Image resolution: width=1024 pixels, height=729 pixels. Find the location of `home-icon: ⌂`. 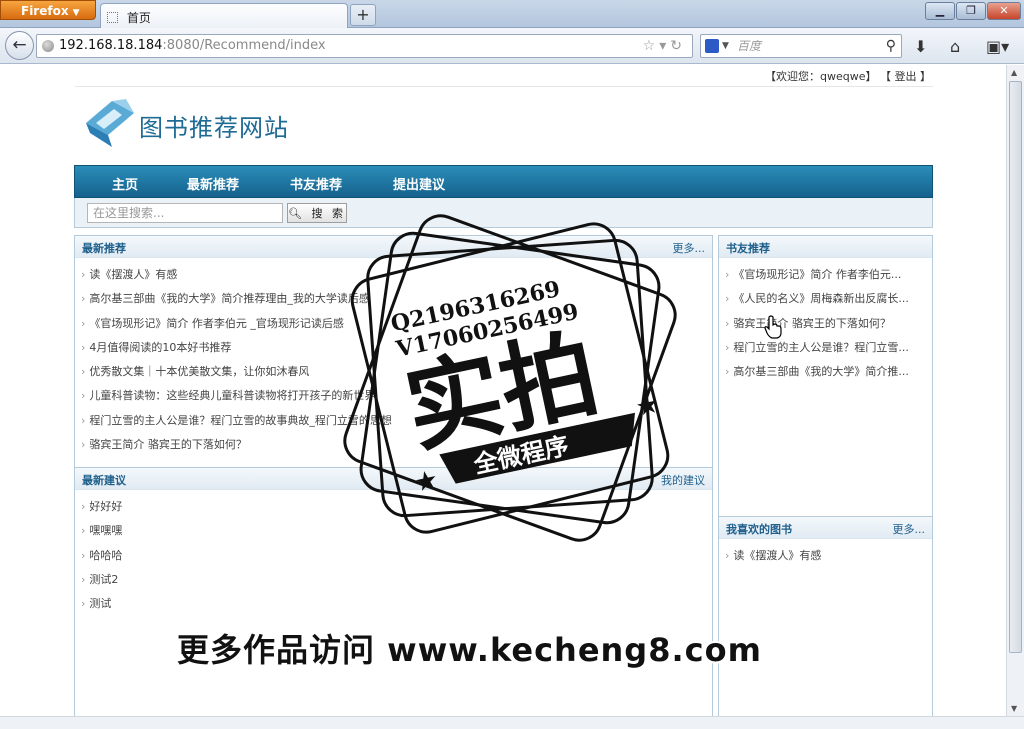

home-icon: ⌂ is located at coordinates (955, 46).